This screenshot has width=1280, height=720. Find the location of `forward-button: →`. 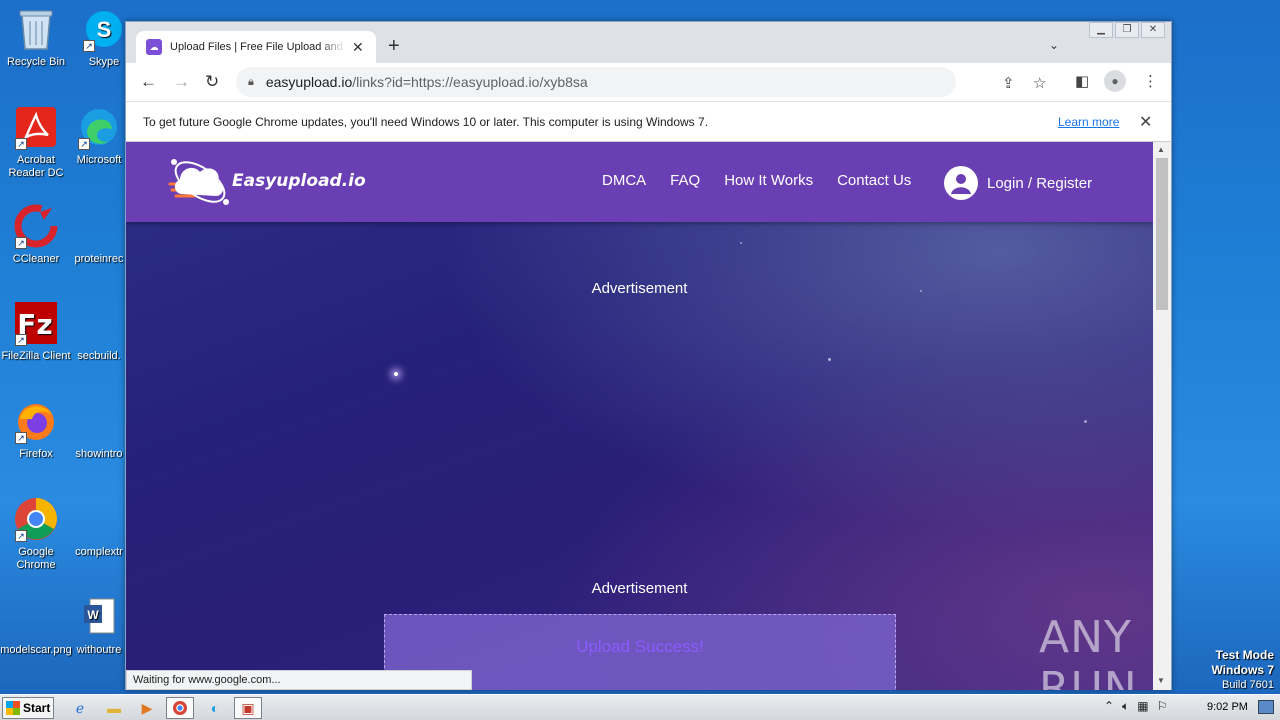

forward-button: → is located at coordinates (181, 82).